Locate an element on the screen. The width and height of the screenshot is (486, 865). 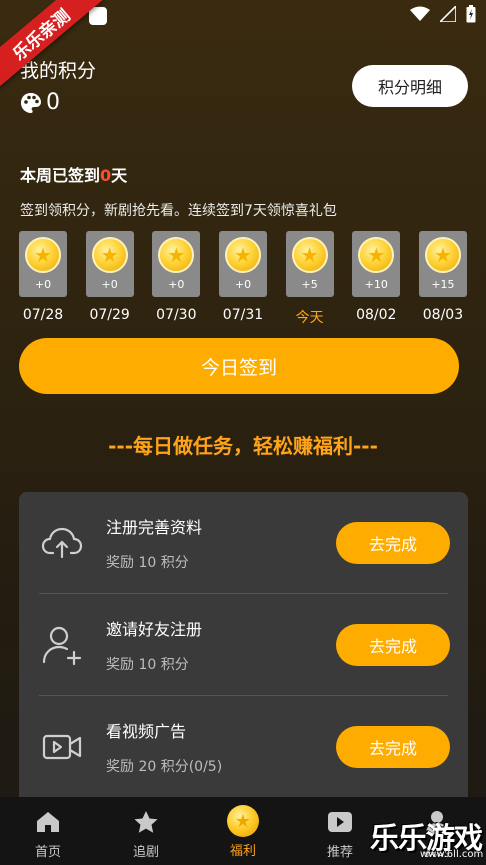
sign-in-button: 今日签到 is located at coordinates (239, 366).